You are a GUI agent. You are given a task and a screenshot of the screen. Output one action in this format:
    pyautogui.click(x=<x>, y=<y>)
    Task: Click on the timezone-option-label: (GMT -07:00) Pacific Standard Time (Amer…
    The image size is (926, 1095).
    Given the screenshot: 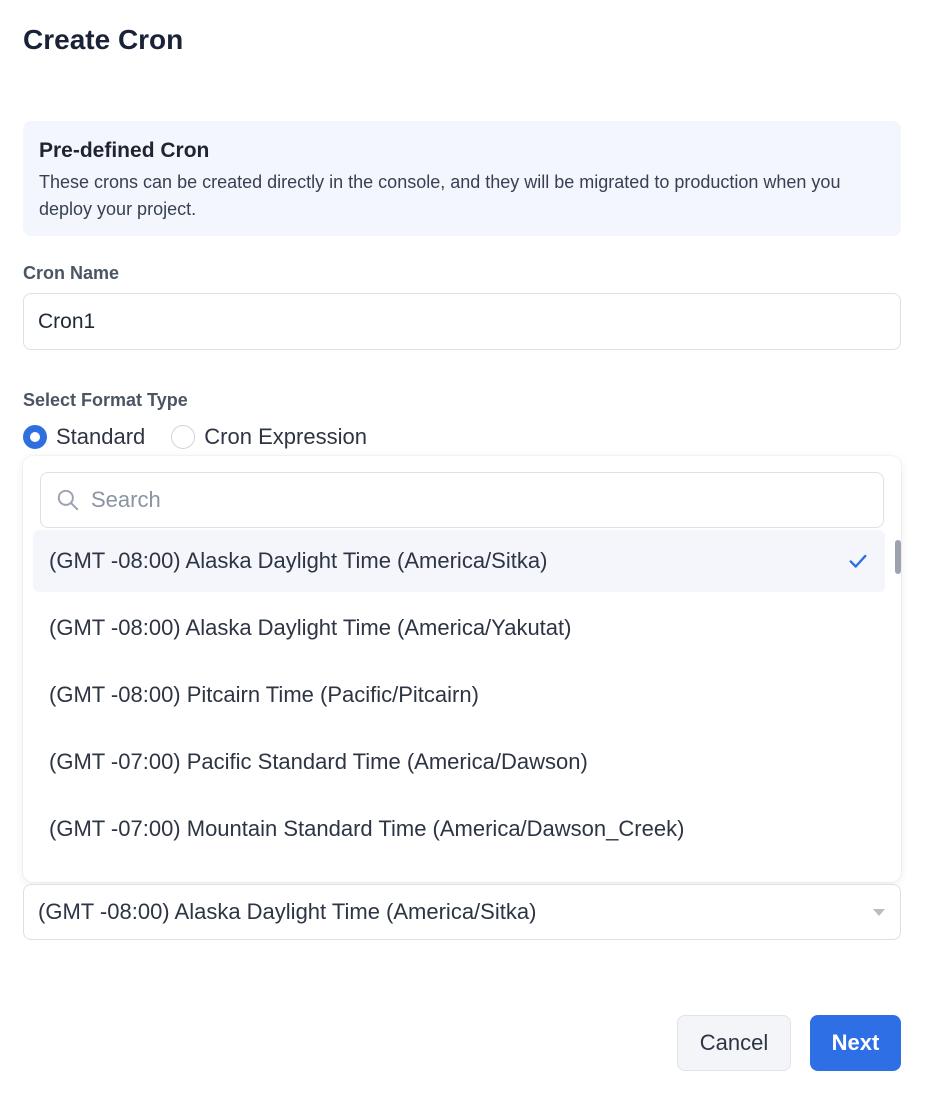 What is the action you would take?
    pyautogui.click(x=318, y=761)
    